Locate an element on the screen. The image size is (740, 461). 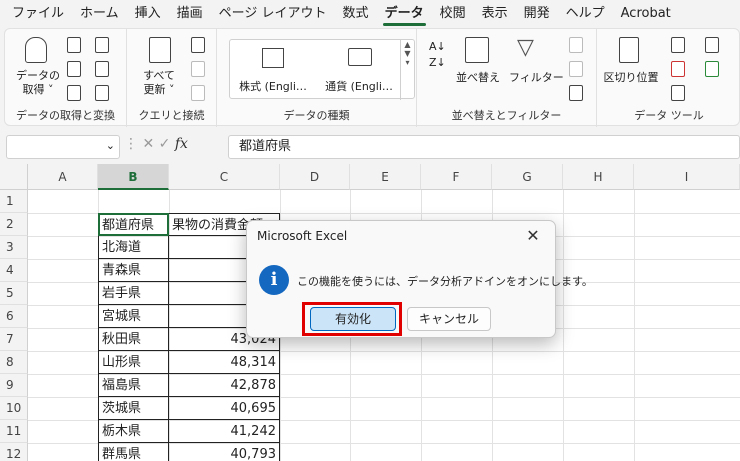
cell-prefecture: 宮城県 is located at coordinates (133, 316).